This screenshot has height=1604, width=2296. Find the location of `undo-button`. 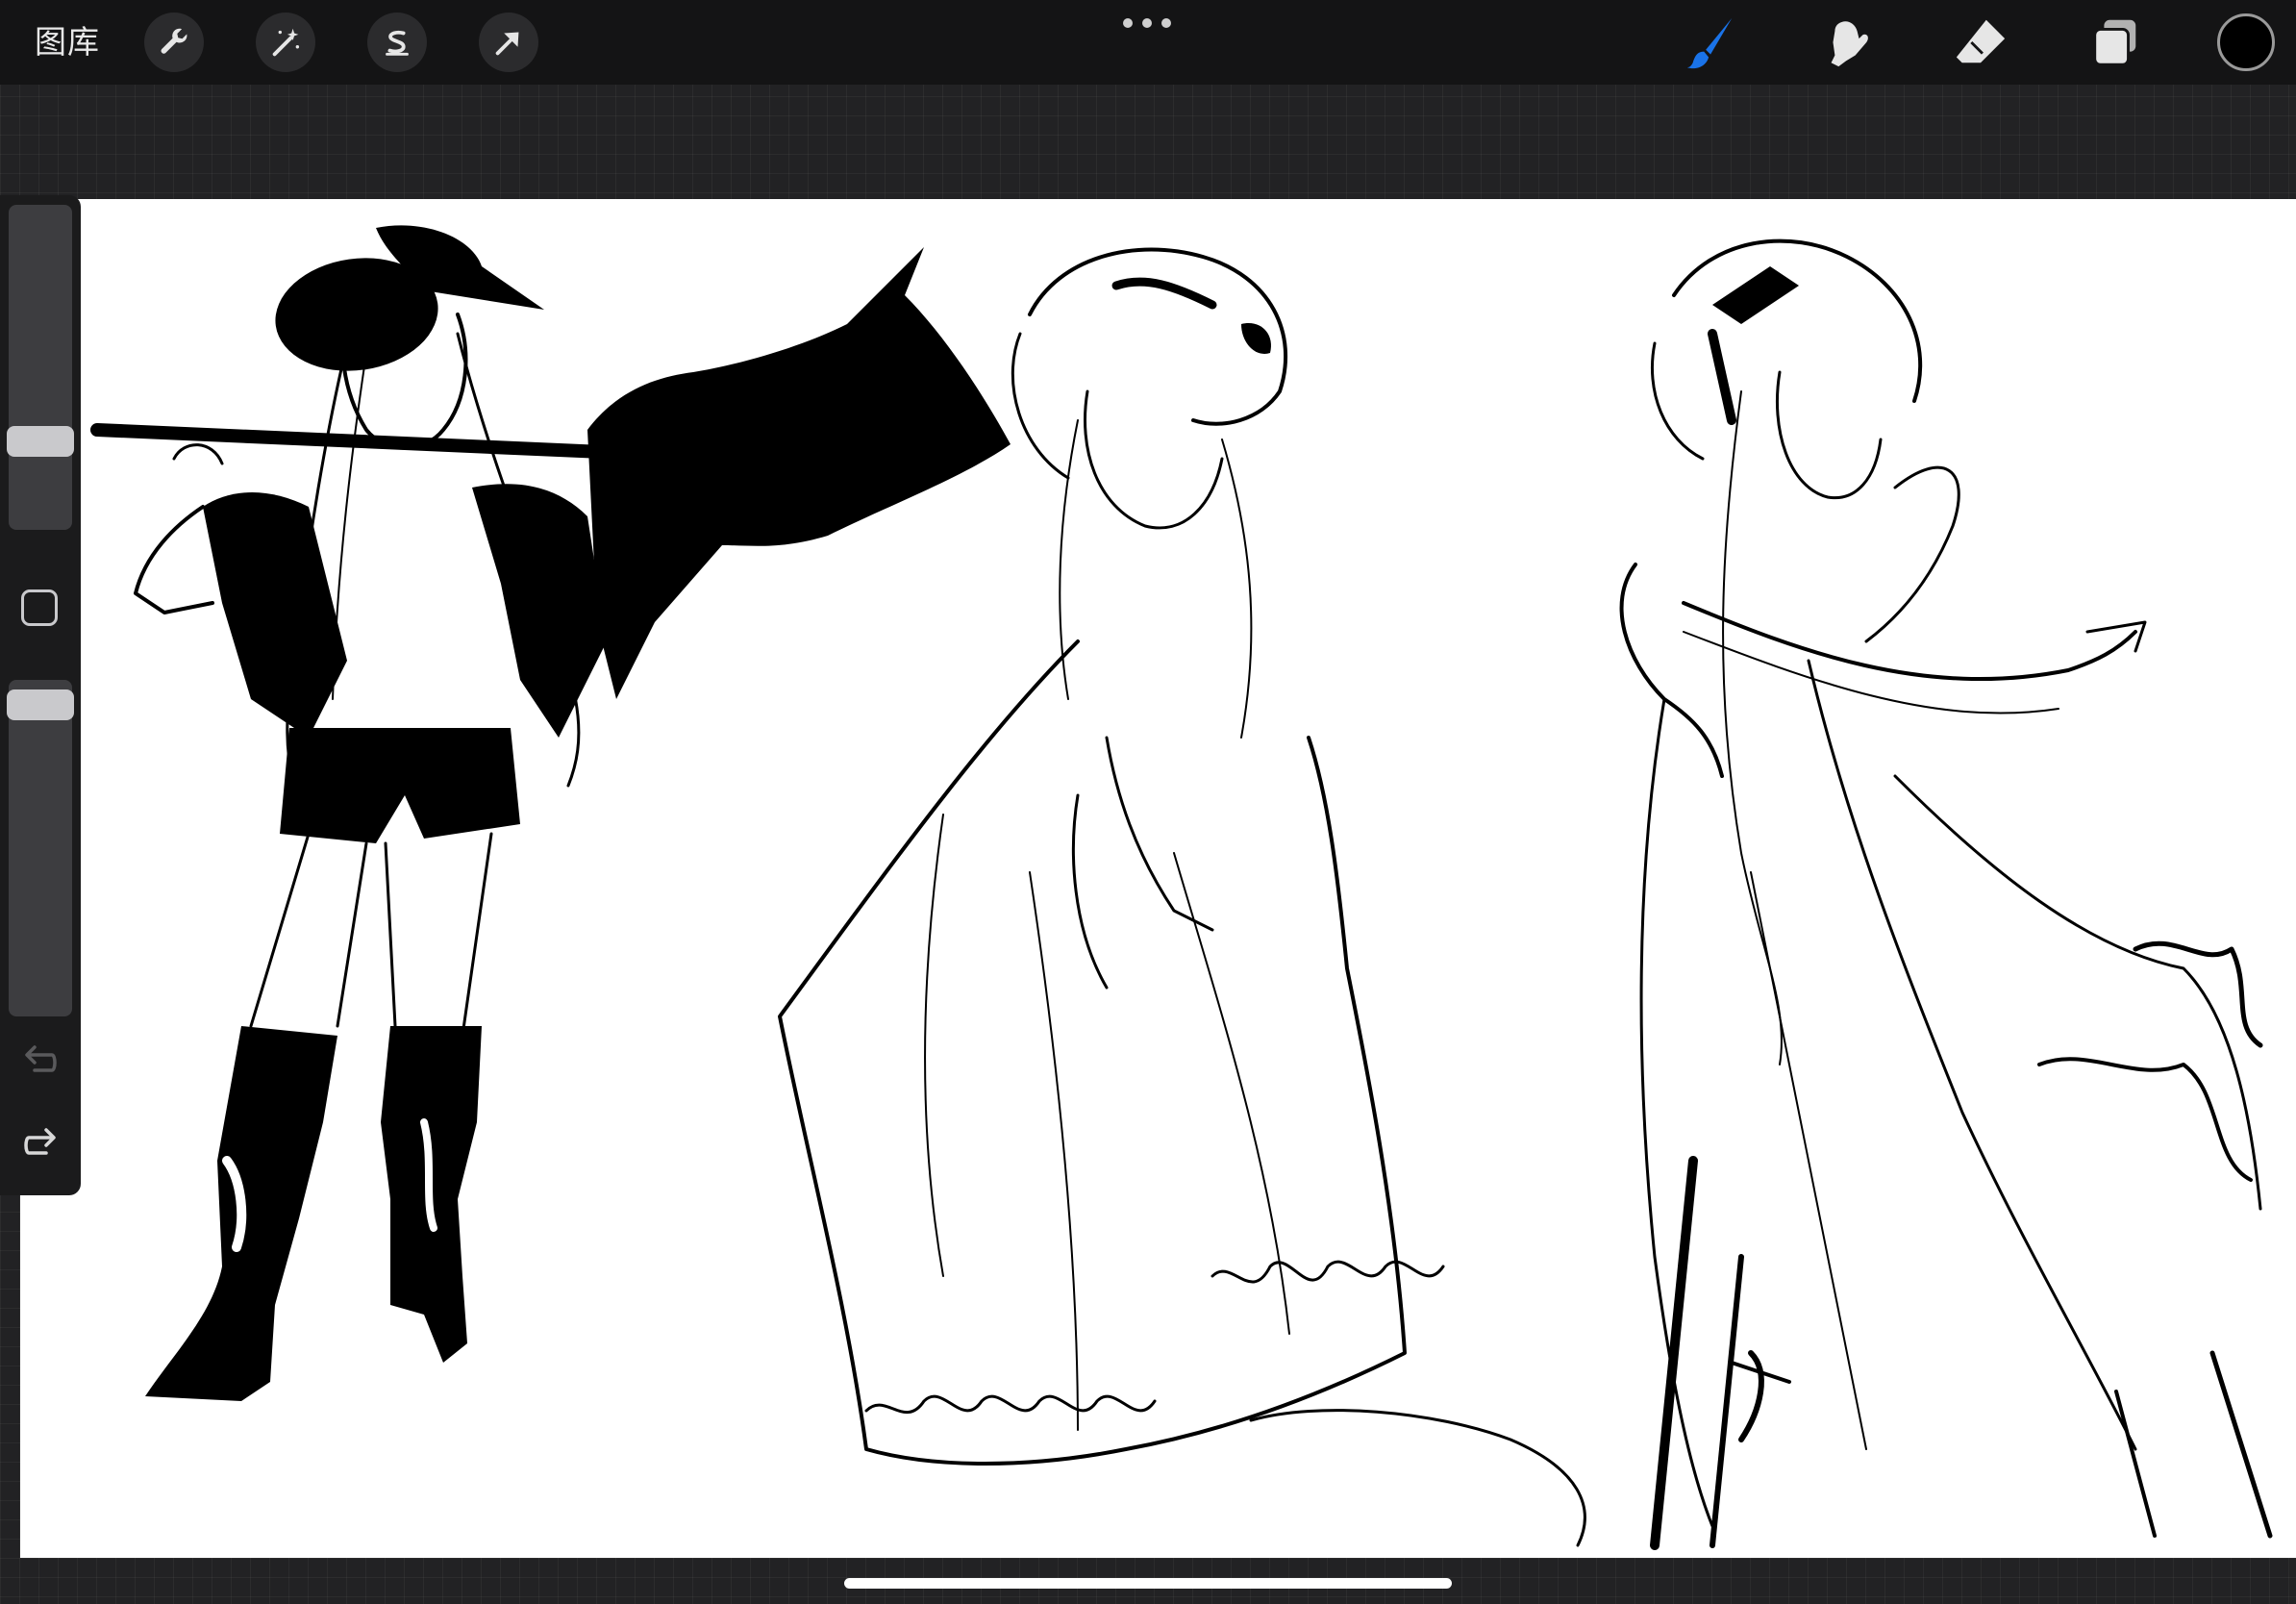

undo-button is located at coordinates (40, 1062).